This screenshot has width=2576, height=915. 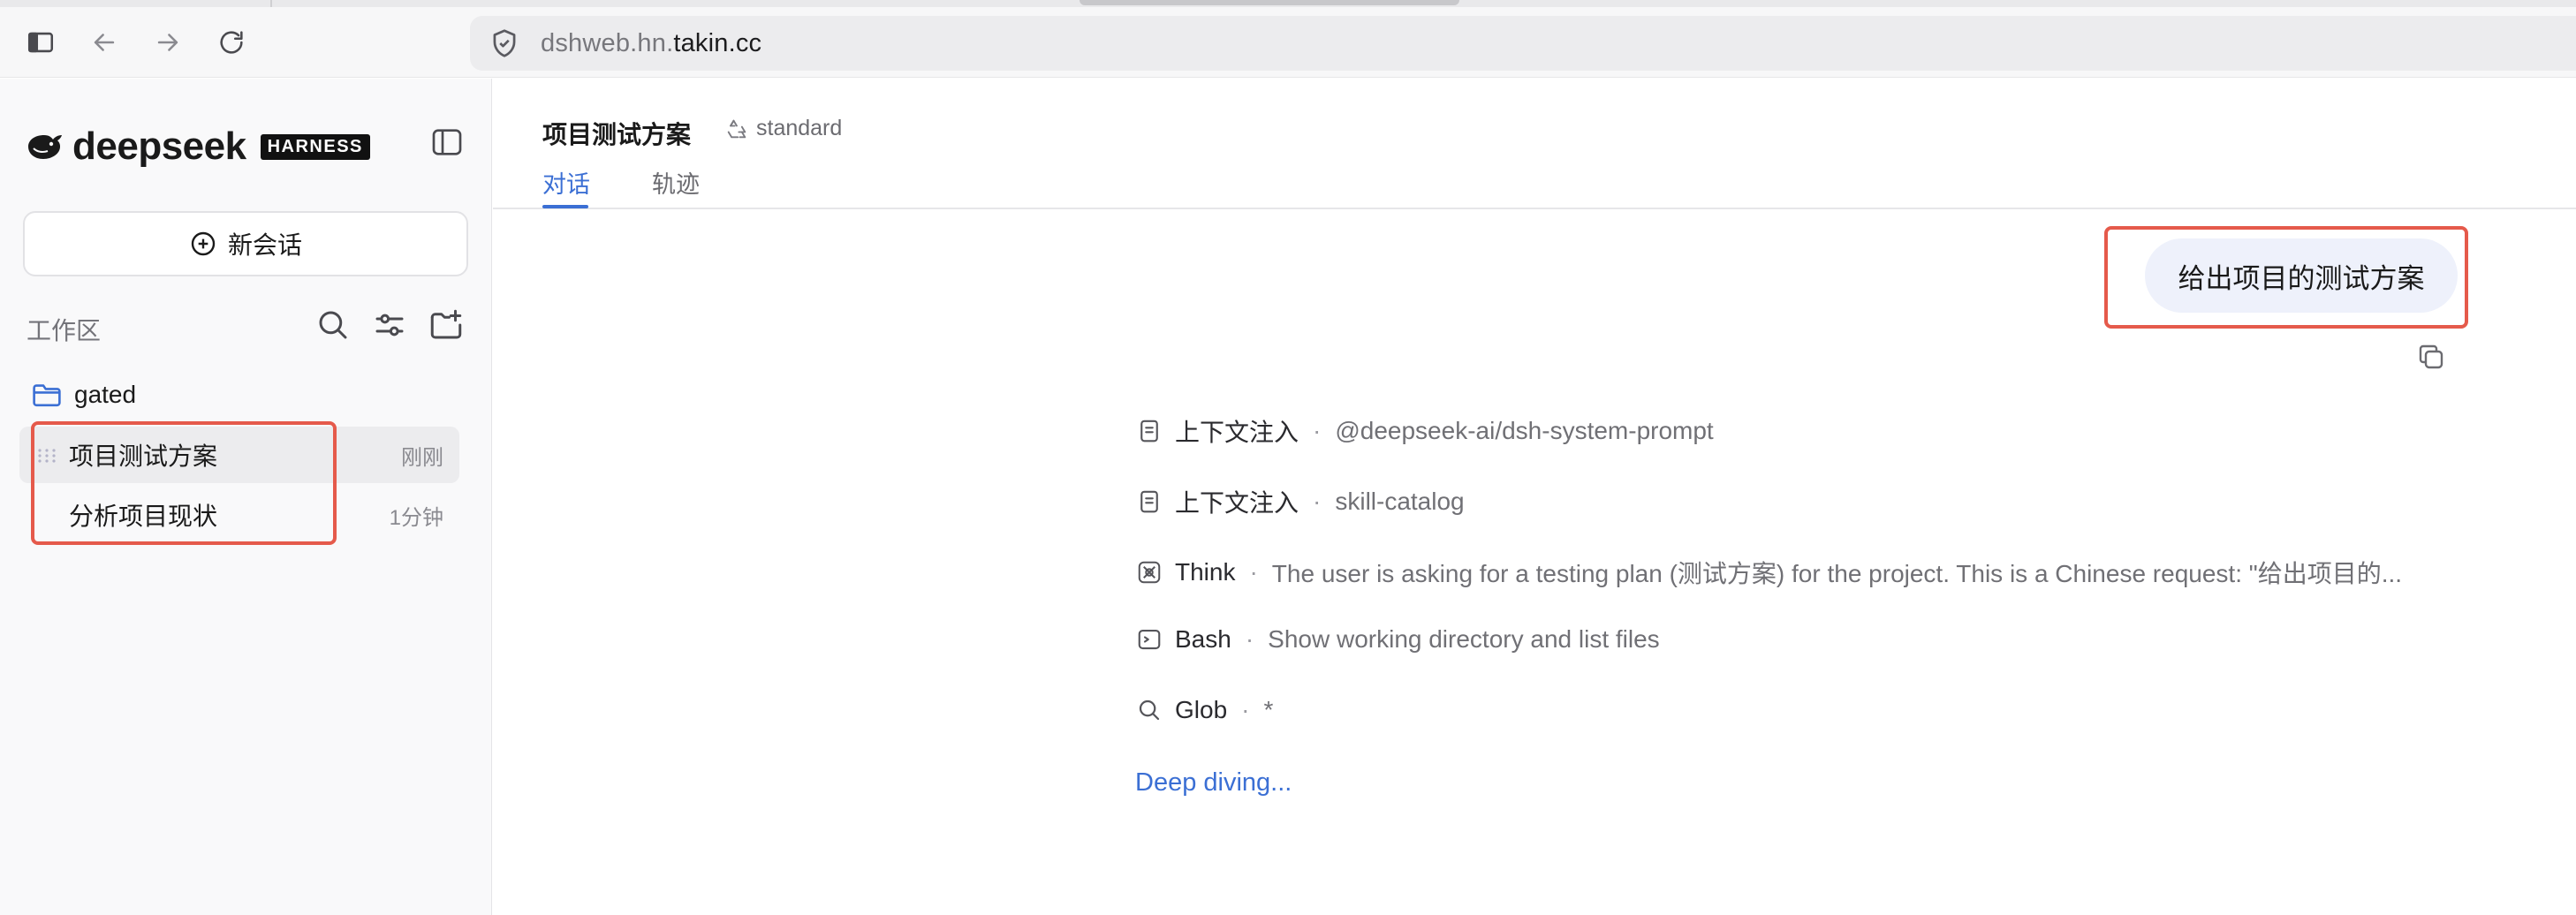 I want to click on url-text: dshweb.hn.takin.cc, so click(x=651, y=43).